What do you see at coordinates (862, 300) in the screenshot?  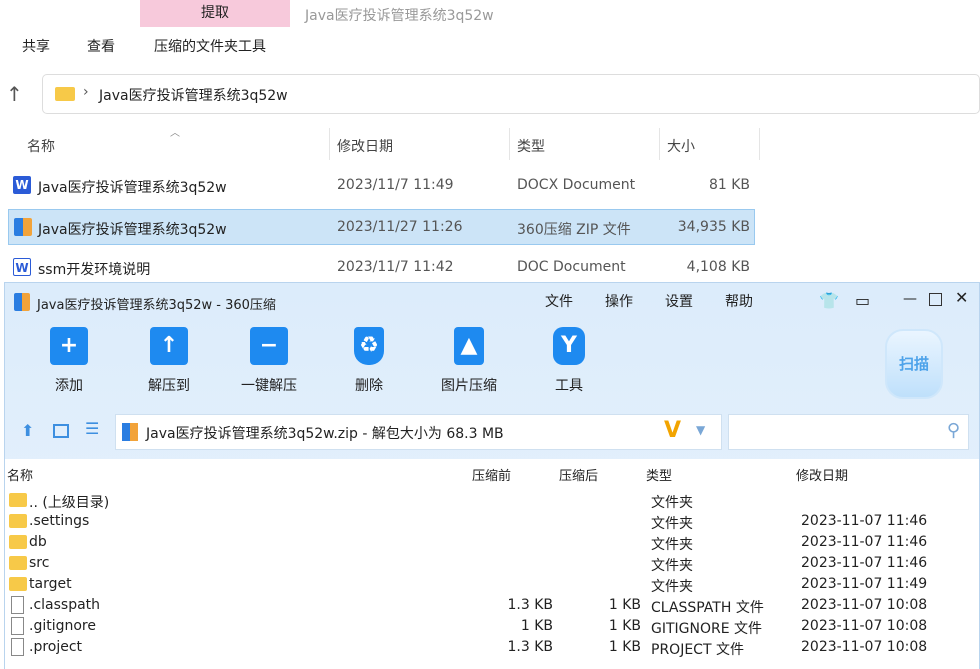 I see `feedback-icon: ▭` at bounding box center [862, 300].